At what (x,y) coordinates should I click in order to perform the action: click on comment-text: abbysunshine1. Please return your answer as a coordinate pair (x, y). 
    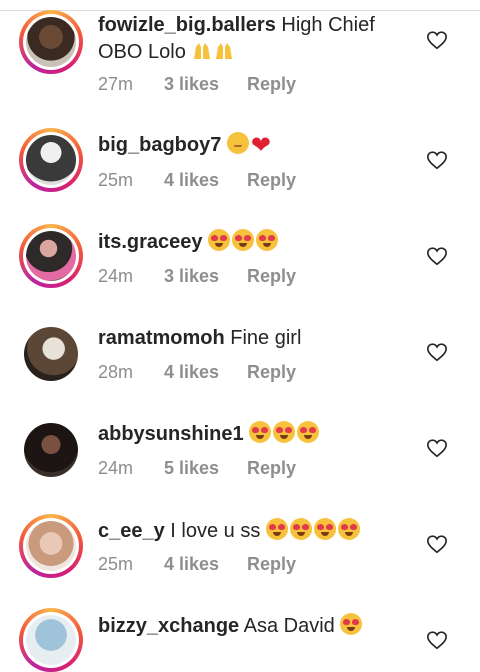
    Looking at the image, I should click on (248, 434).